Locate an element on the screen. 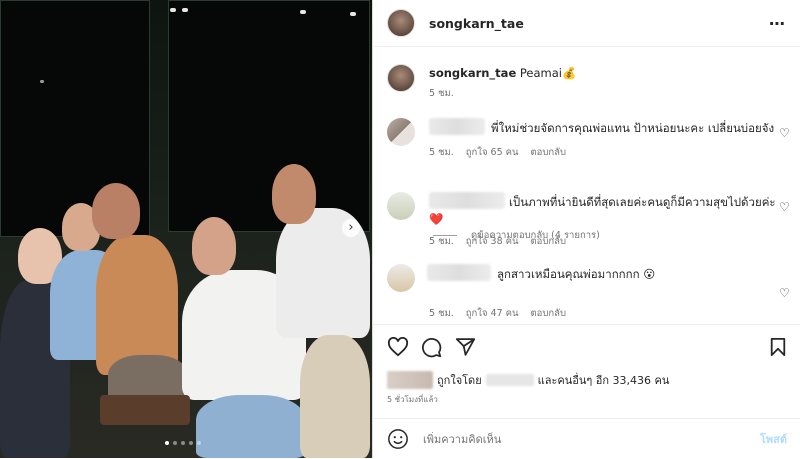  comment-bubble-icon is located at coordinates (431, 347).